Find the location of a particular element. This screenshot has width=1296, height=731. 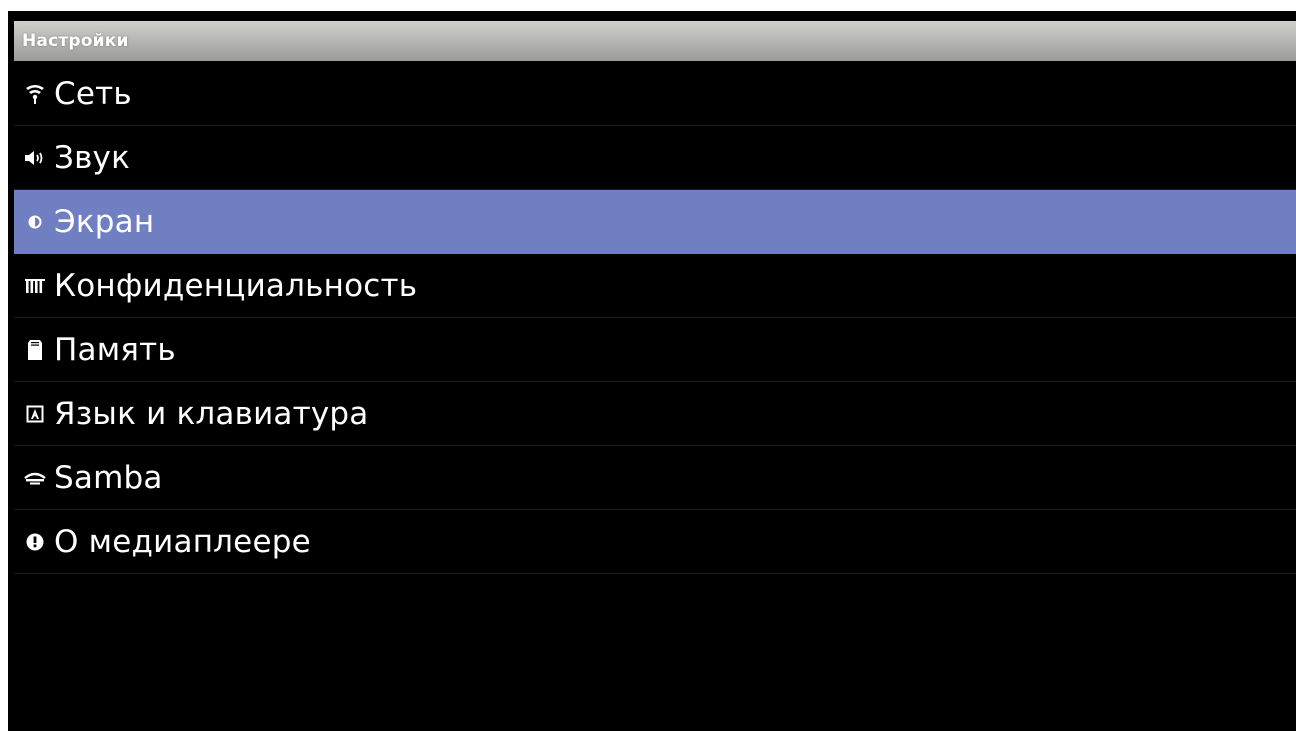

settings-item-privacy: Конфиденциальность is located at coordinates (655, 286).